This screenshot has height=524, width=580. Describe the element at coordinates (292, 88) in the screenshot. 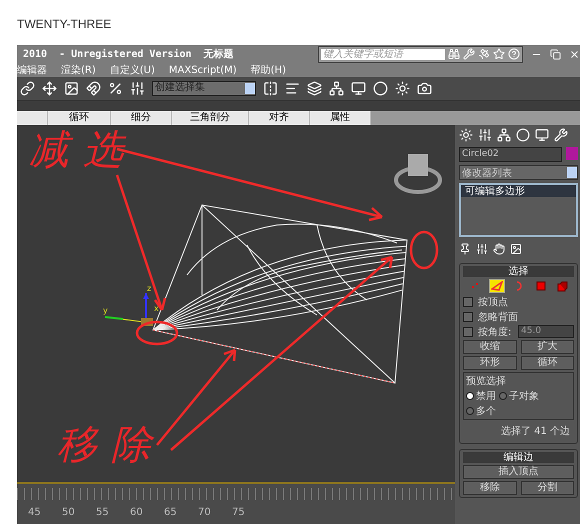

I see `align-icon` at that location.